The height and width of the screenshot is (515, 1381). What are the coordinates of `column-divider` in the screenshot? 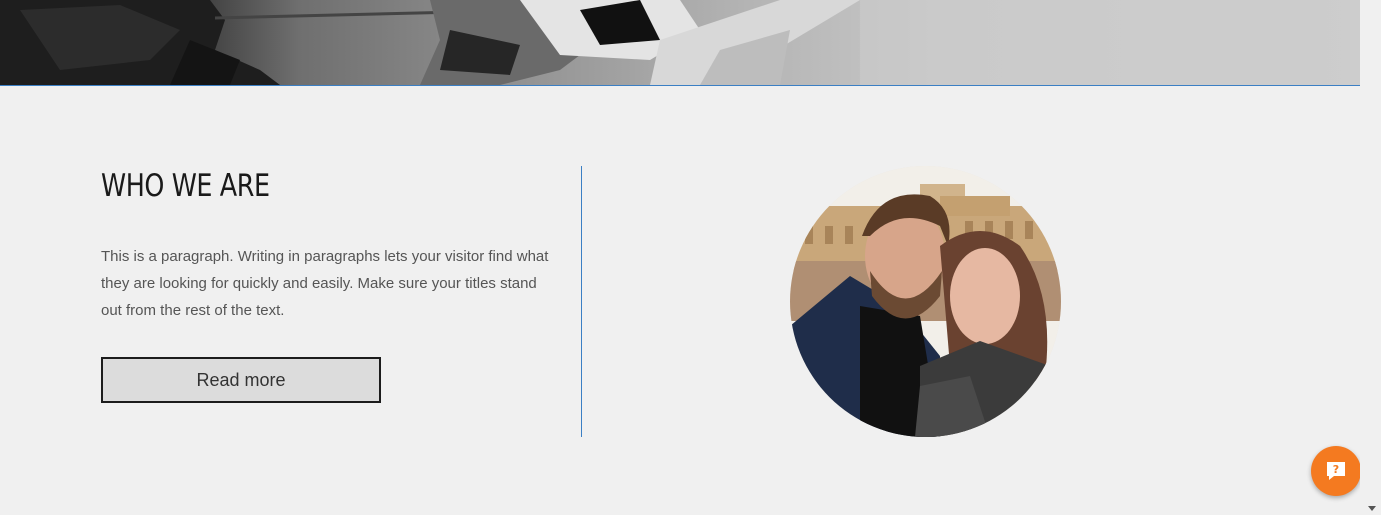 It's located at (581, 301).